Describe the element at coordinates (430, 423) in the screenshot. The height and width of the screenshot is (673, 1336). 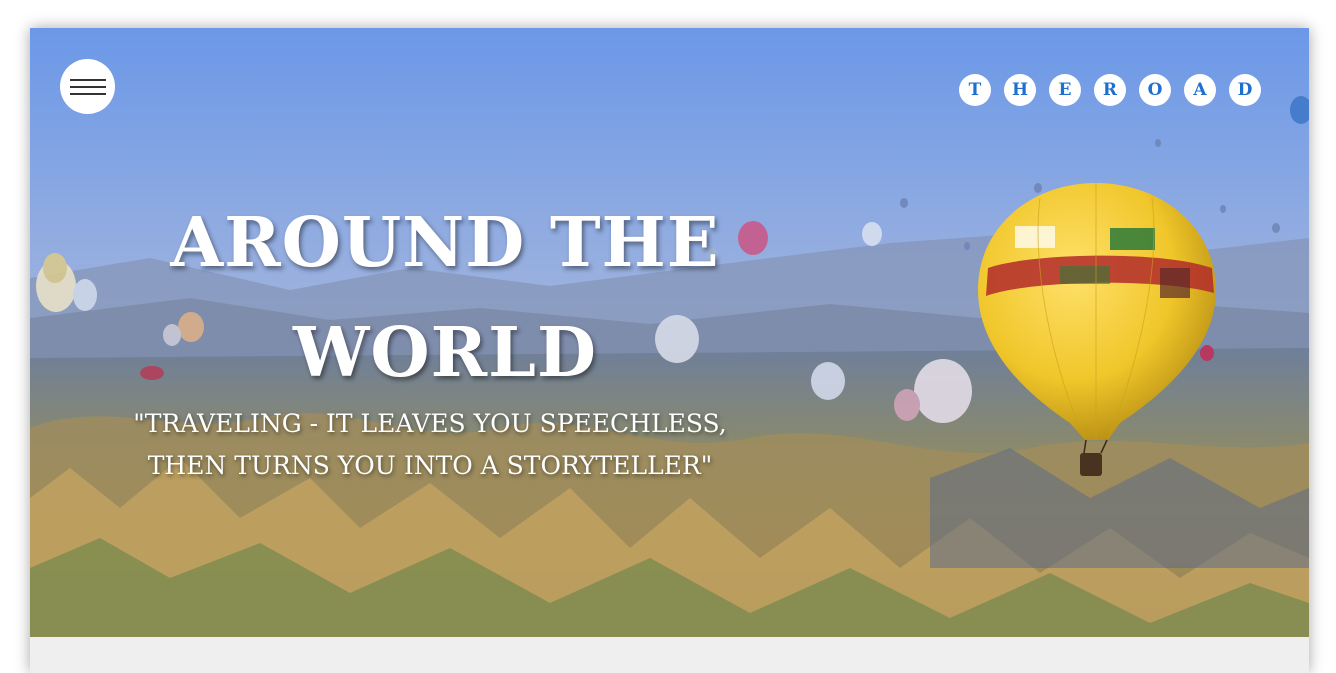
I see `hero-quote-line-1: "TRAVELING - IT LEAVES YOU SPEECHLESS,` at that location.